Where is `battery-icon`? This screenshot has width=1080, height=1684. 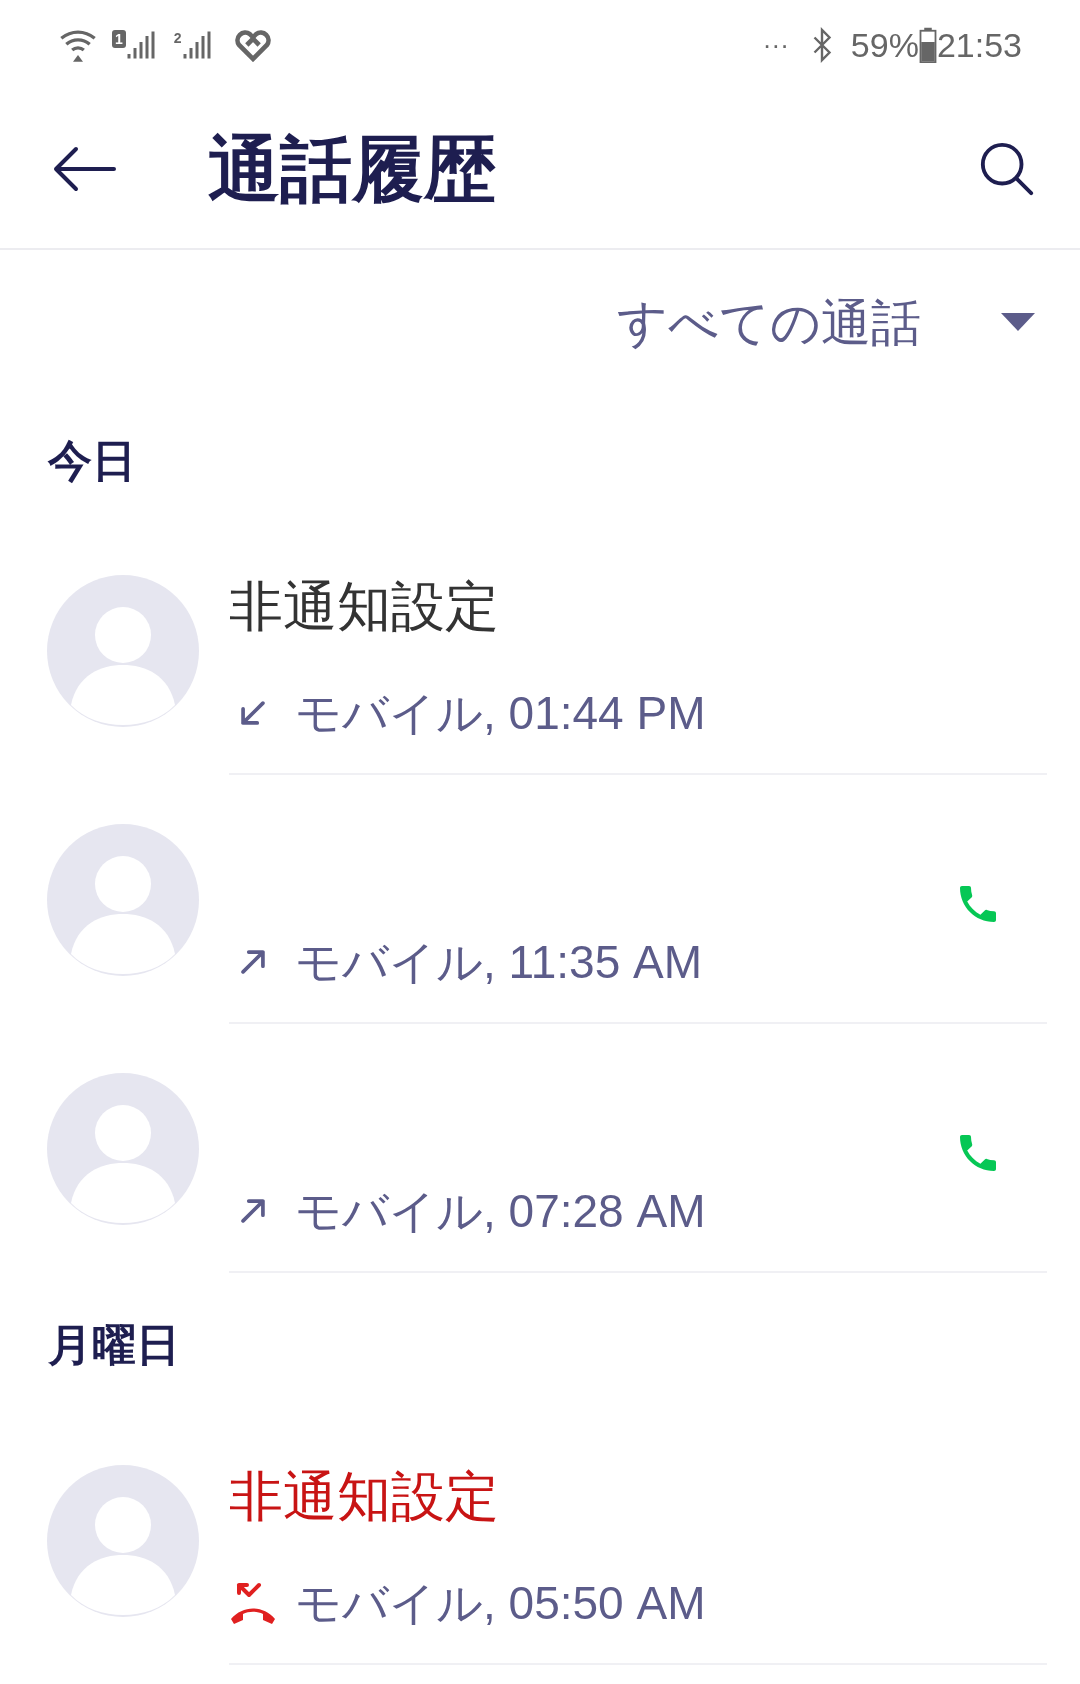 battery-icon is located at coordinates (927, 45).